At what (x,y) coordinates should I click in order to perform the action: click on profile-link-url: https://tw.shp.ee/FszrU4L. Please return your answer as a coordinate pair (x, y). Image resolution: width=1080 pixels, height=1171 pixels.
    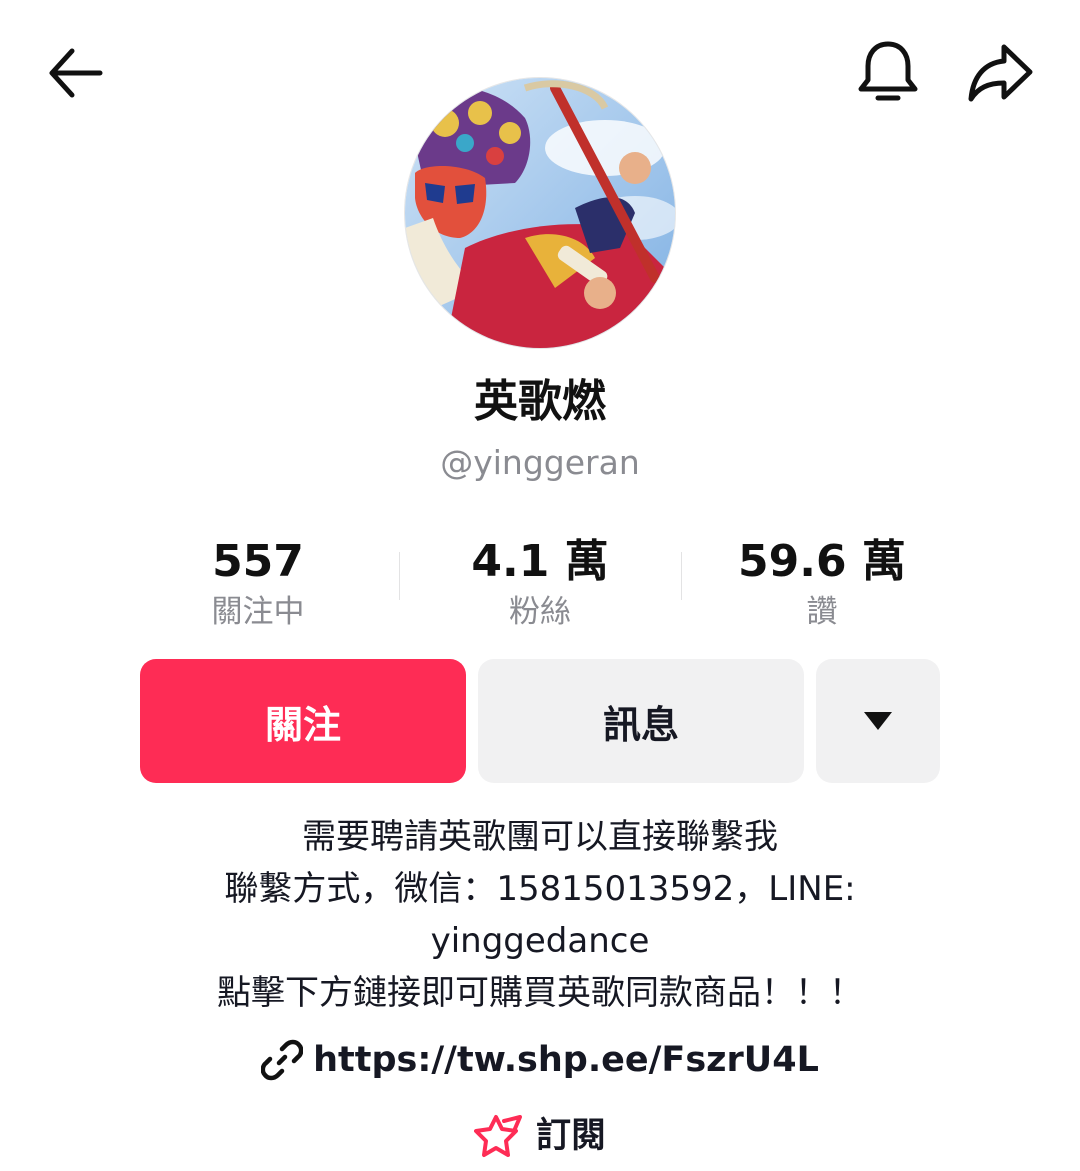
    Looking at the image, I should click on (566, 1060).